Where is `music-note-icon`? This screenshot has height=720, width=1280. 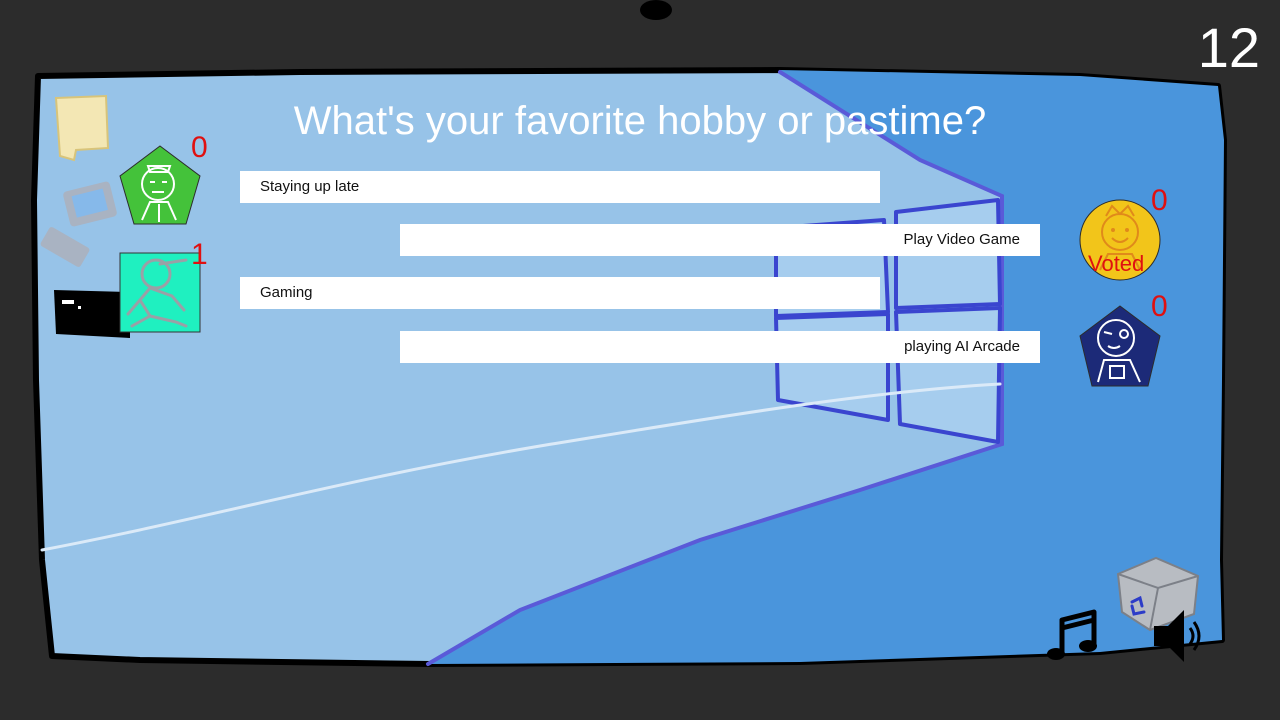
music-note-icon is located at coordinates (1072, 636).